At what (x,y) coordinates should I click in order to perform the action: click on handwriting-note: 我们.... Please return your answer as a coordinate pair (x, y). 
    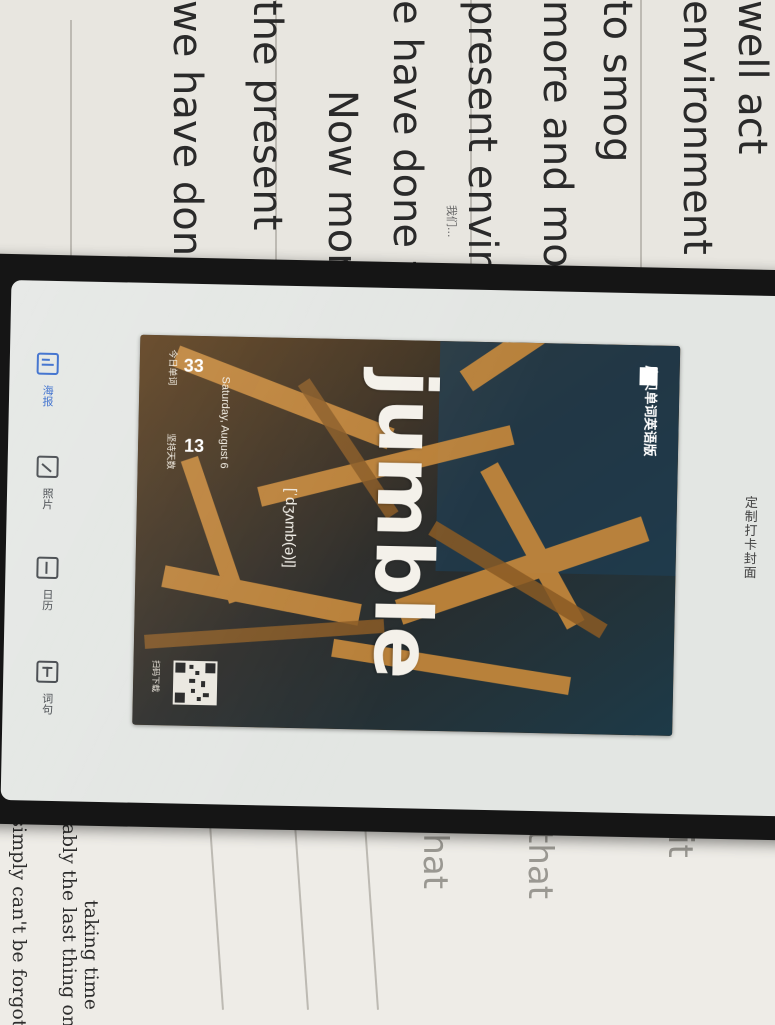
    Looking at the image, I should click on (451, 221).